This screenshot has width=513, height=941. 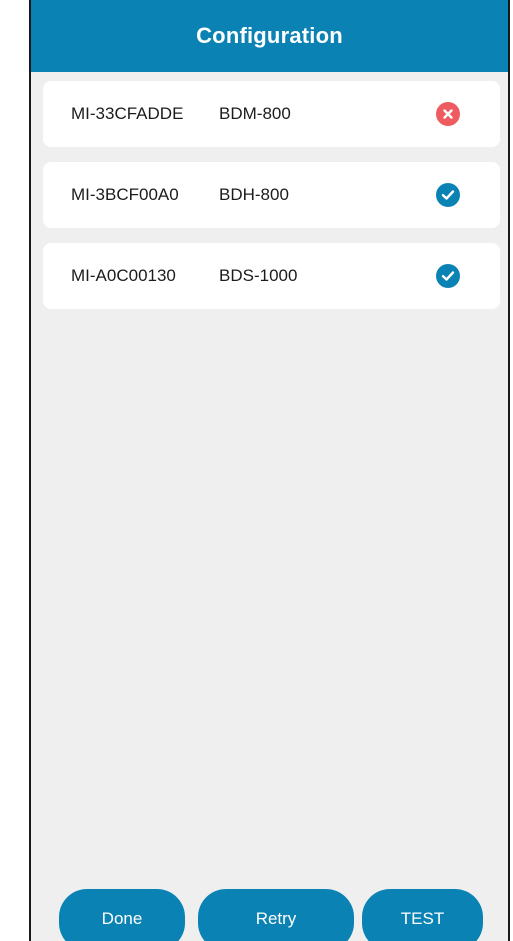 I want to click on device-row: MI-A0C00130 BDS-1000, so click(x=271, y=276).